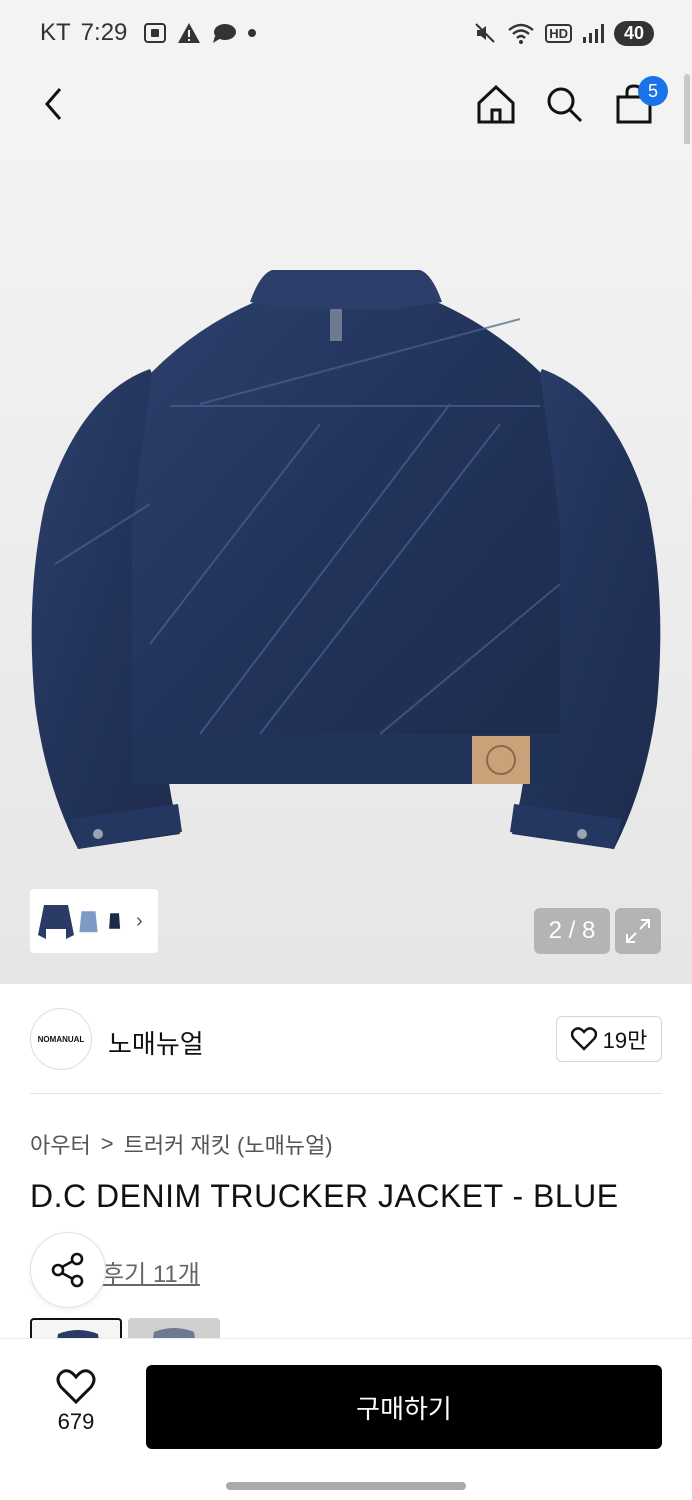 The image size is (692, 1500). Describe the element at coordinates (189, 33) in the screenshot. I see `warning-icon` at that location.